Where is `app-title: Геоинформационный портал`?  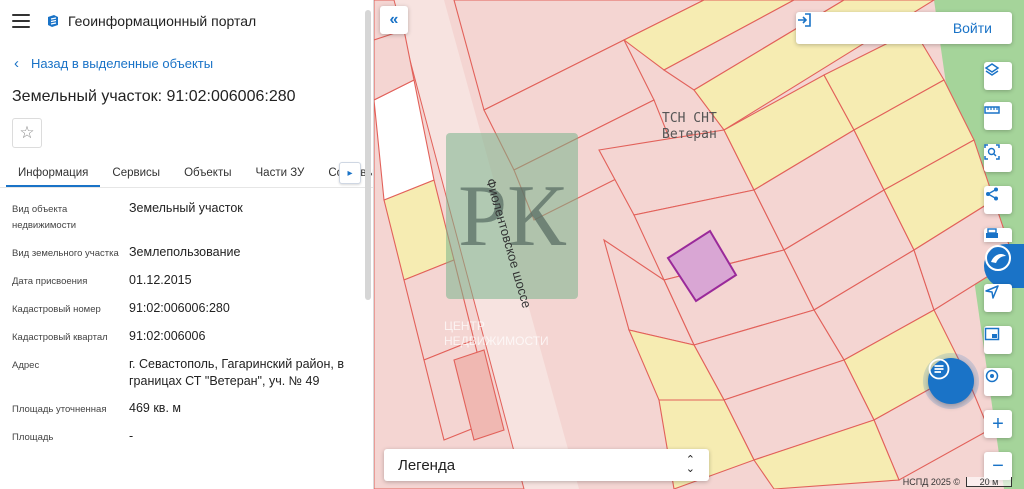
app-title: Геоинформационный портал is located at coordinates (162, 21).